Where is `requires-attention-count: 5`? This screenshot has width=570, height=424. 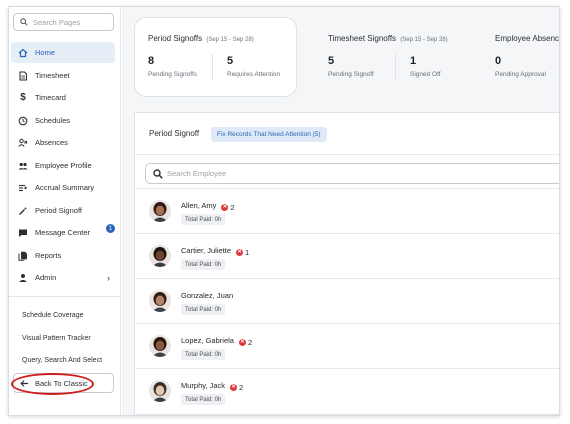 requires-attention-count: 5 is located at coordinates (230, 61).